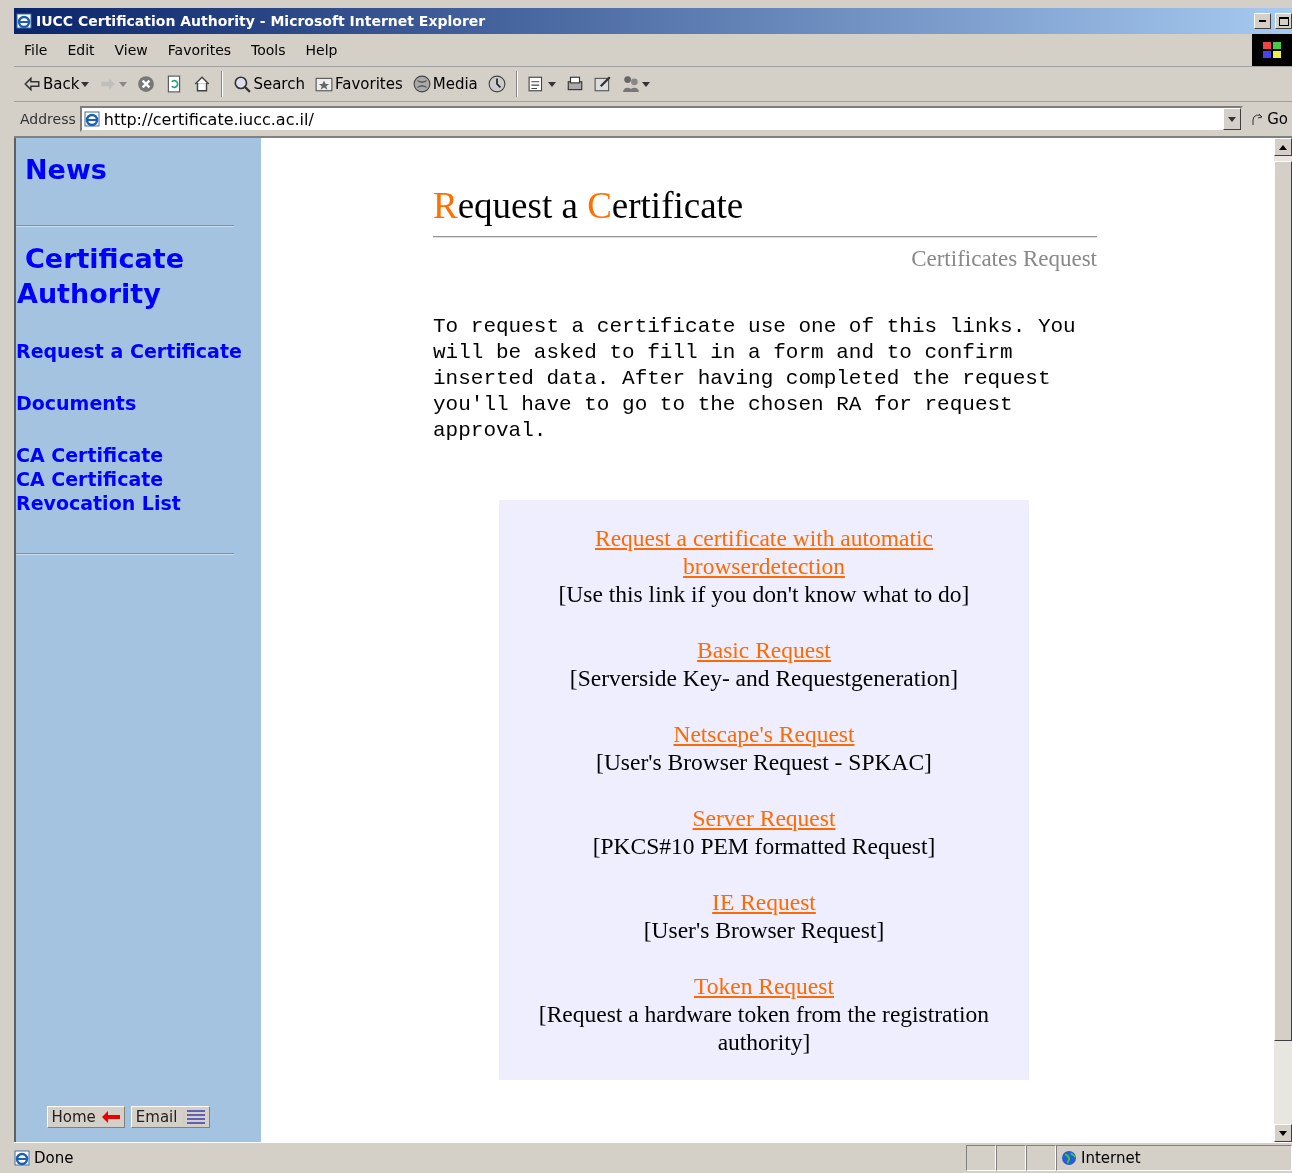  What do you see at coordinates (661, 119) in the screenshot?
I see `address-field: http://certificate.iucc.ac.il/` at bounding box center [661, 119].